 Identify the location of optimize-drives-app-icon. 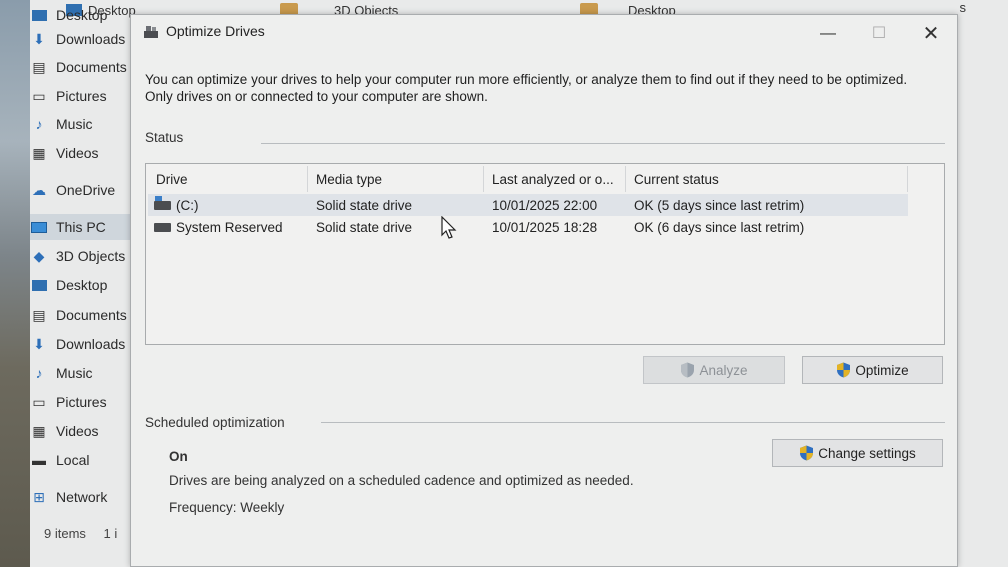
(151, 32).